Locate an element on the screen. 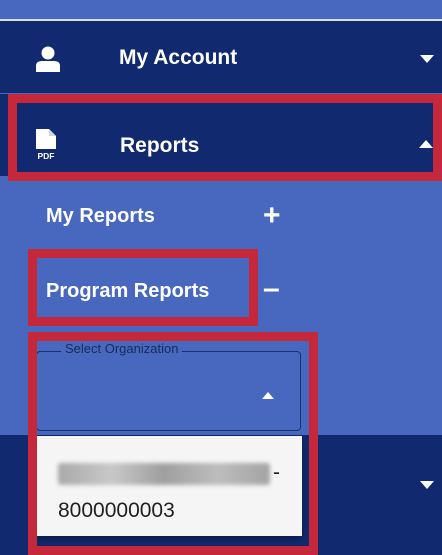 The image size is (442, 555). reports-menu-item: PDF Reports is located at coordinates (221, 135).